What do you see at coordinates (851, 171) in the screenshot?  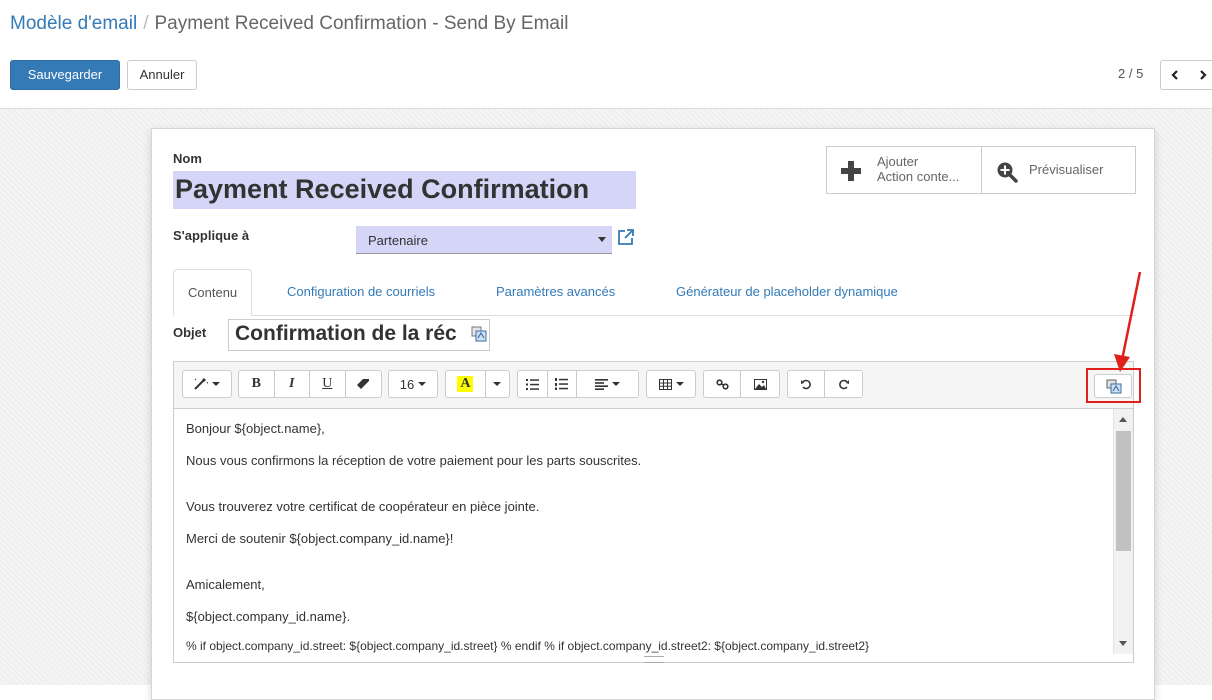 I see `plus-icon` at bounding box center [851, 171].